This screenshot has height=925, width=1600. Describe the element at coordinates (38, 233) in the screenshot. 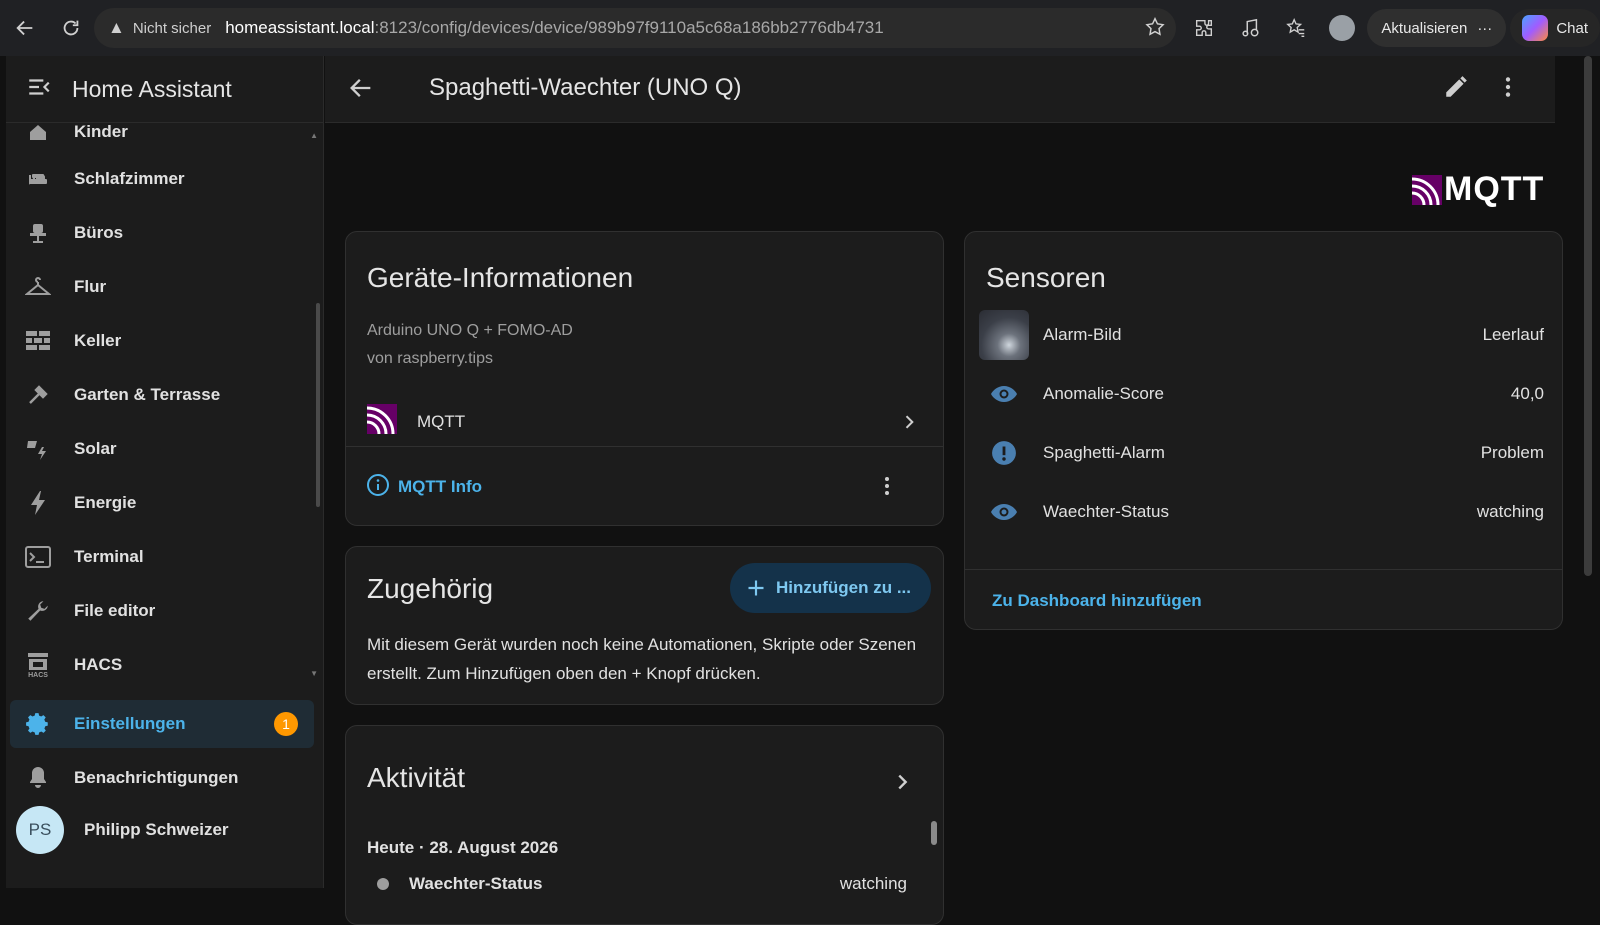

I see `office-chair-icon` at that location.